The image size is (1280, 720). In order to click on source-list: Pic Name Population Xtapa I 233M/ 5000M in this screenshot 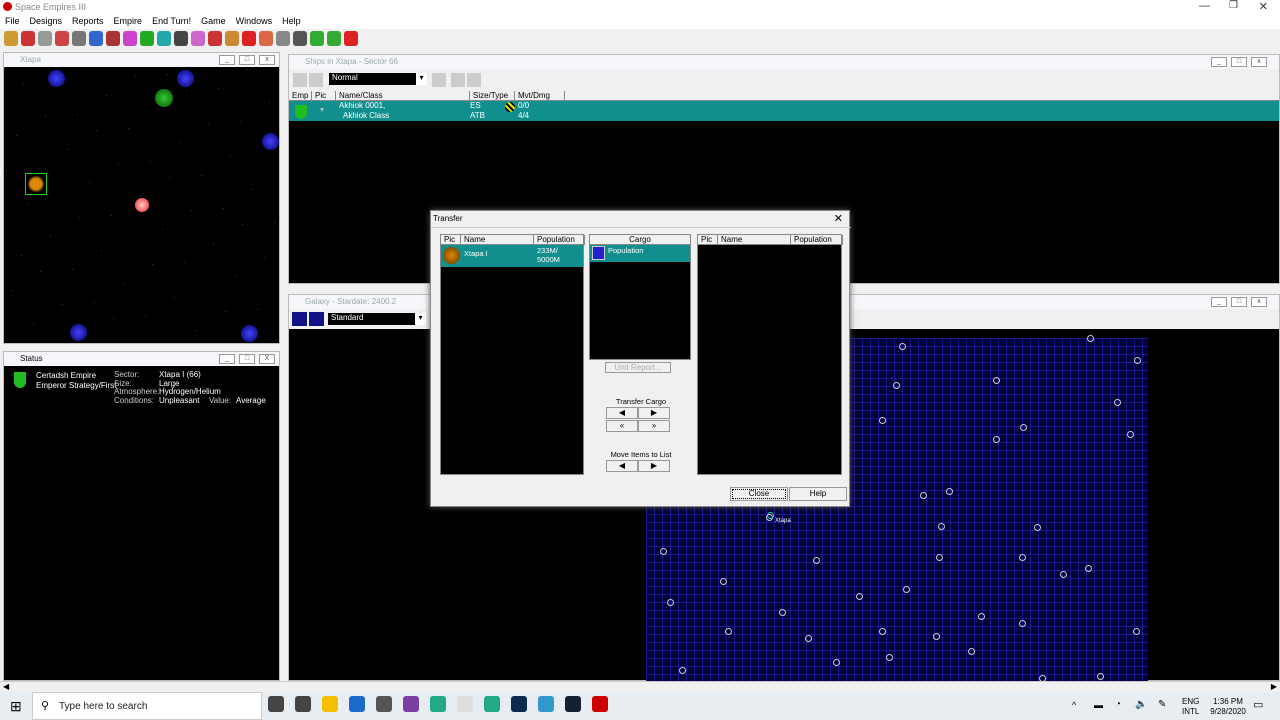, I will do `click(512, 354)`.